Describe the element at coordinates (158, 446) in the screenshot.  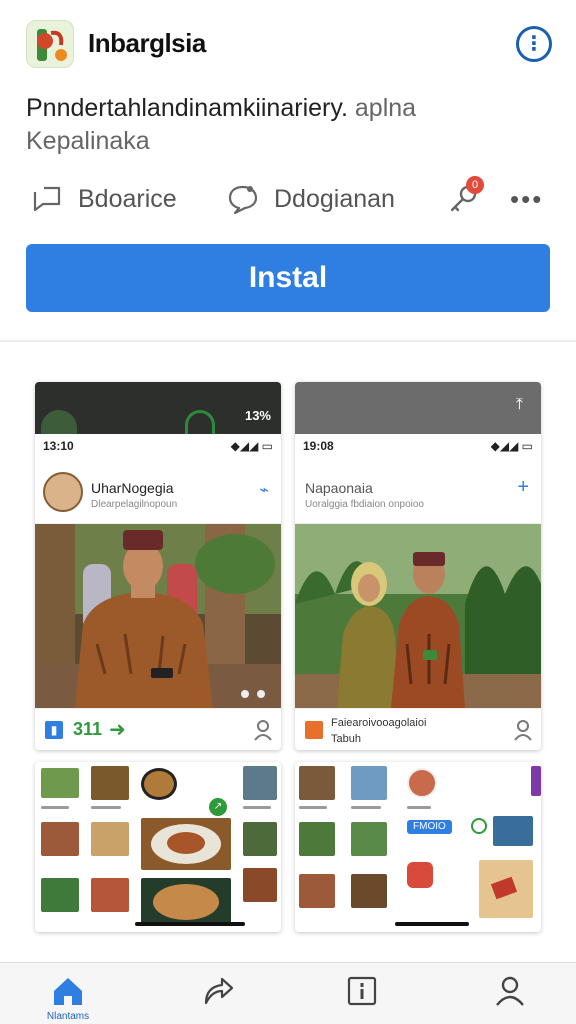
I see `status-bar: 13:10 ◆◢◢ ▭` at that location.